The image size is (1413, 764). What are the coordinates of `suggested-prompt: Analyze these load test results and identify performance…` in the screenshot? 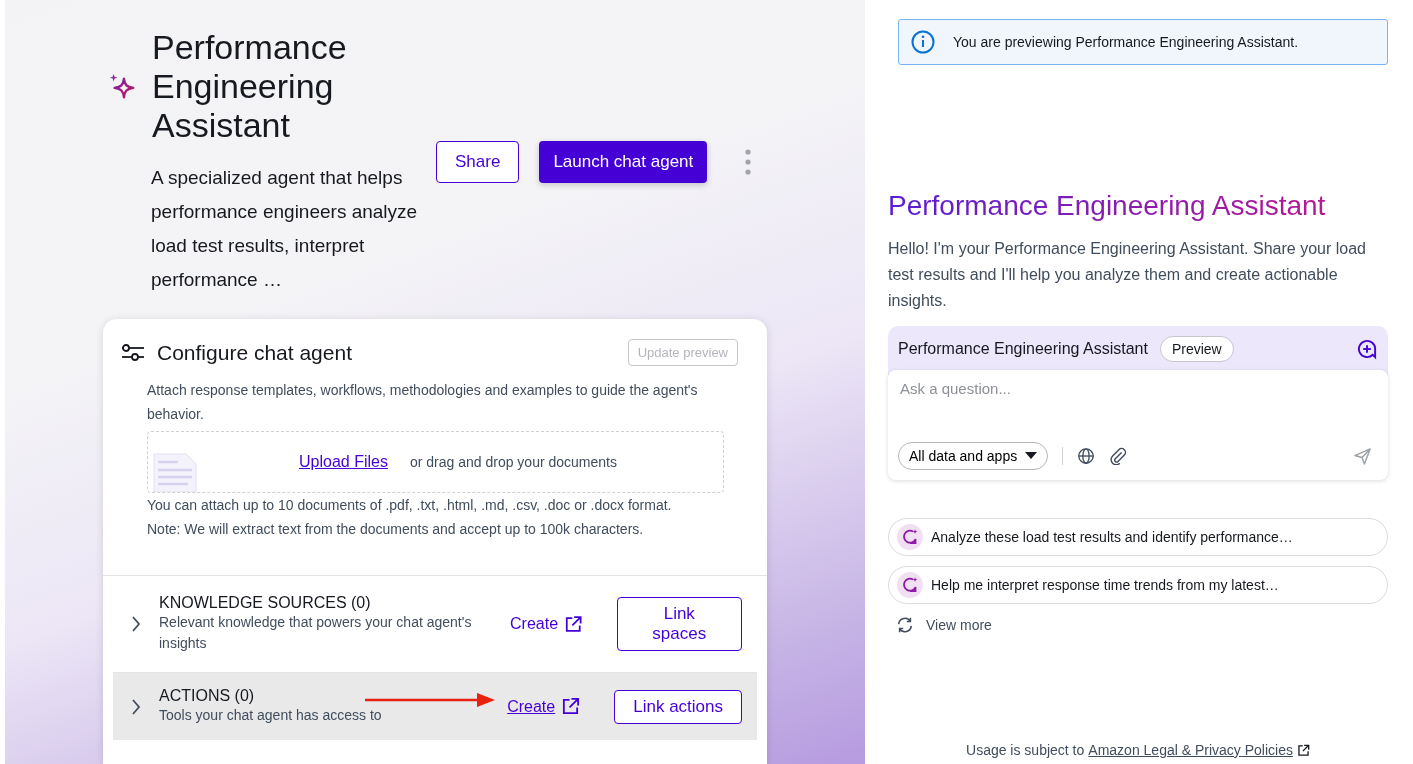 It's located at (1138, 537).